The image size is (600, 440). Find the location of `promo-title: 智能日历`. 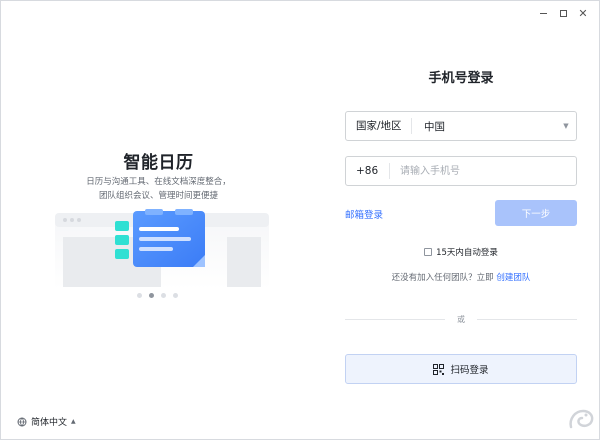

promo-title: 智能日历 is located at coordinates (158, 163).